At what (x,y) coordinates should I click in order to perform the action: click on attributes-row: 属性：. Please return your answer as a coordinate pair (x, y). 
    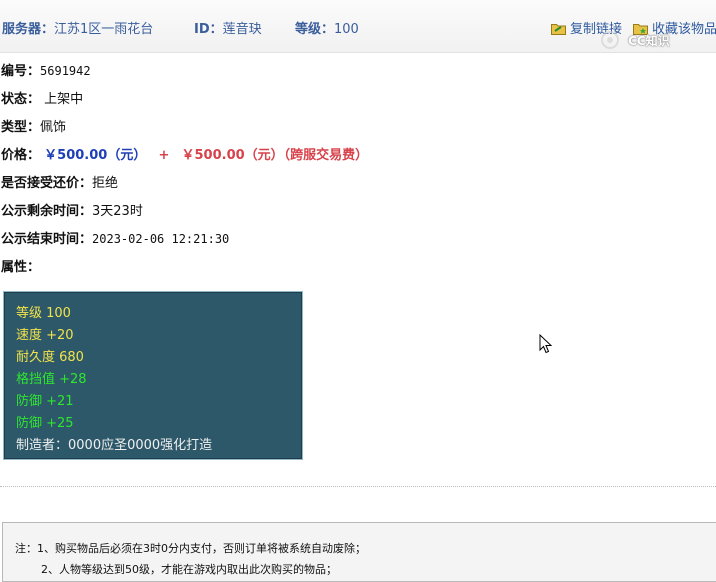
    Looking at the image, I should click on (20, 265).